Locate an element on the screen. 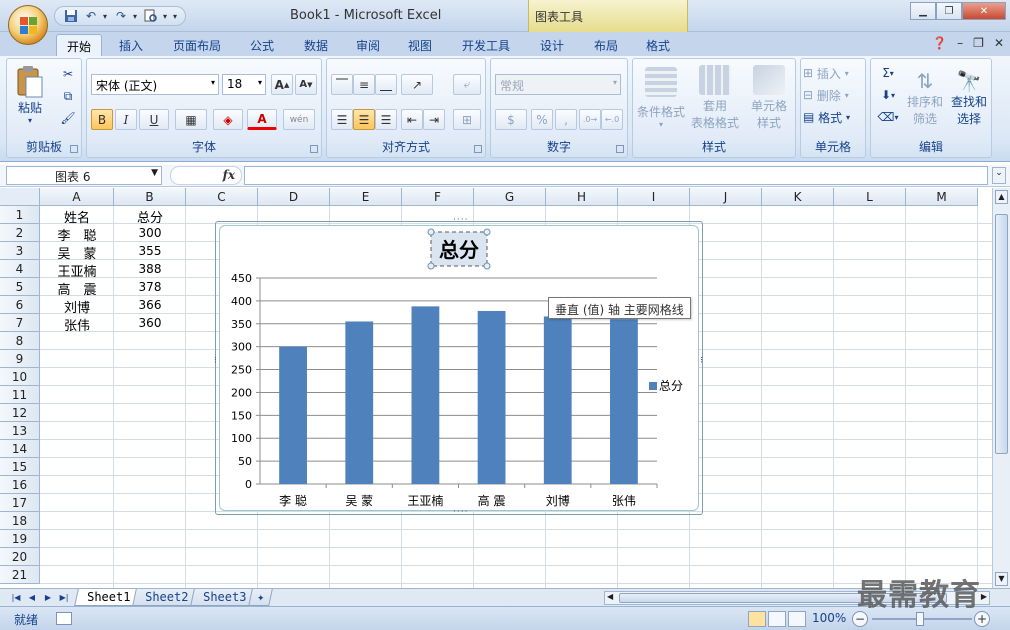  cell-b1: 总分 is located at coordinates (150, 216).